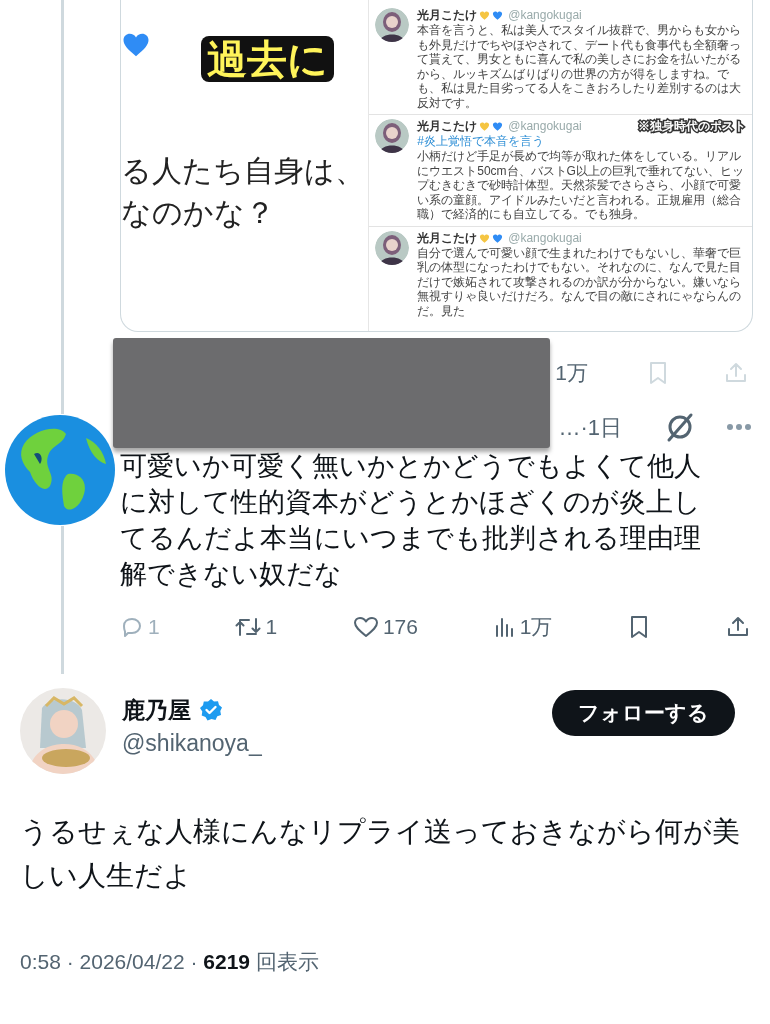  I want to click on tweet-meta: 0:58 · 2026/04/22 · 6219 回表示, so click(170, 962).